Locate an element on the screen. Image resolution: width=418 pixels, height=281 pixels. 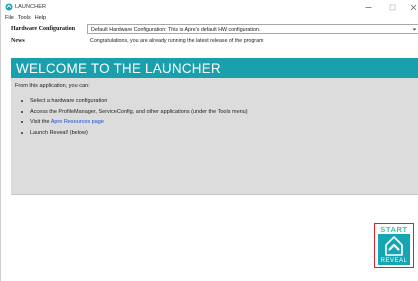
news-label: News is located at coordinates (18, 41).